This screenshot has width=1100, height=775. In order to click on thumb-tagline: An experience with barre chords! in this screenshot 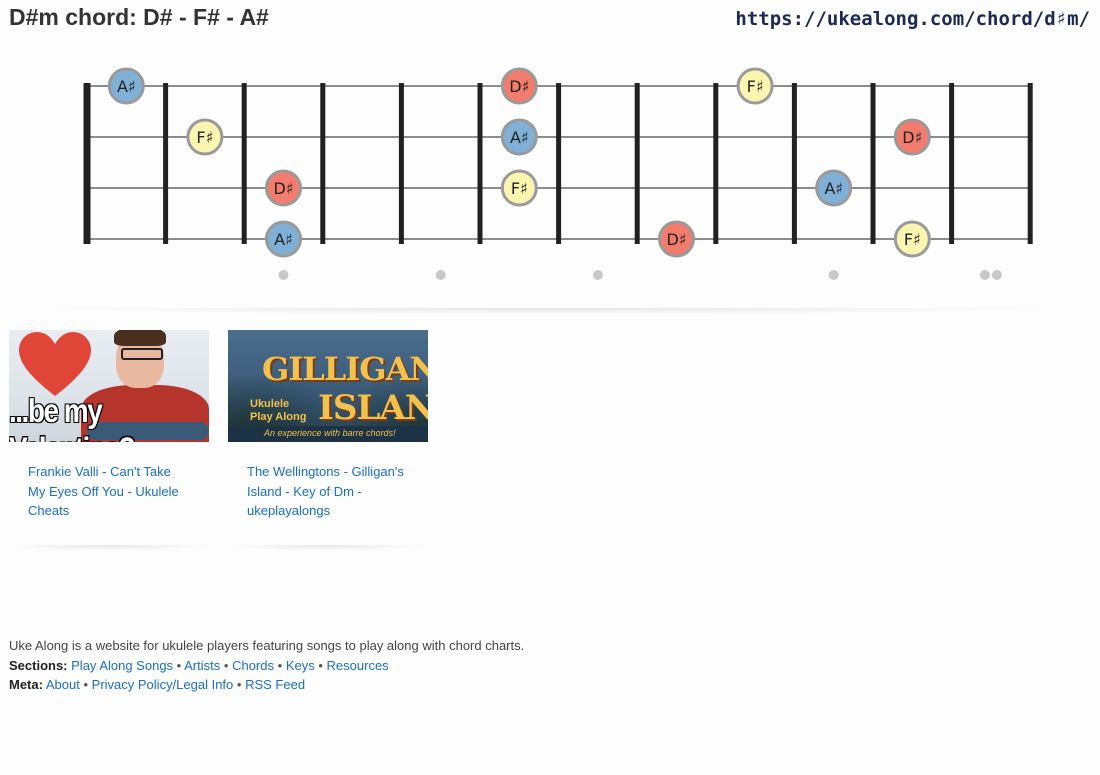, I will do `click(330, 433)`.